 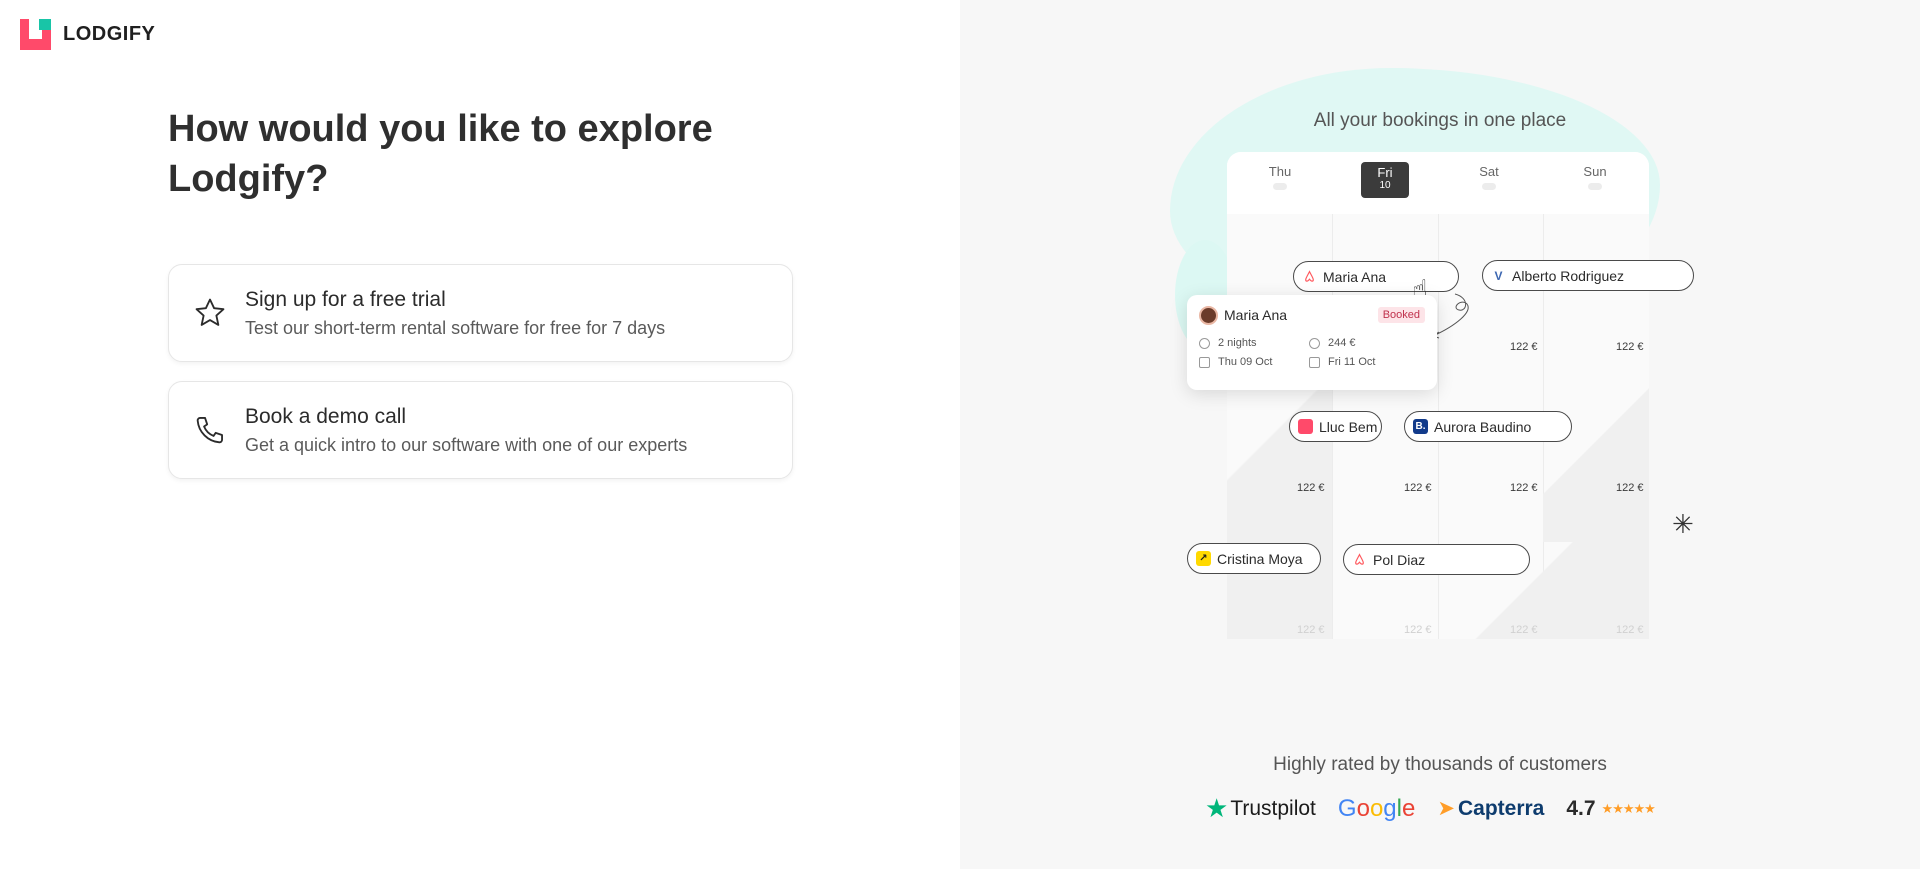 I want to click on calendar-header: Thu Fri 10 Sat Sun, so click(x=1438, y=183).